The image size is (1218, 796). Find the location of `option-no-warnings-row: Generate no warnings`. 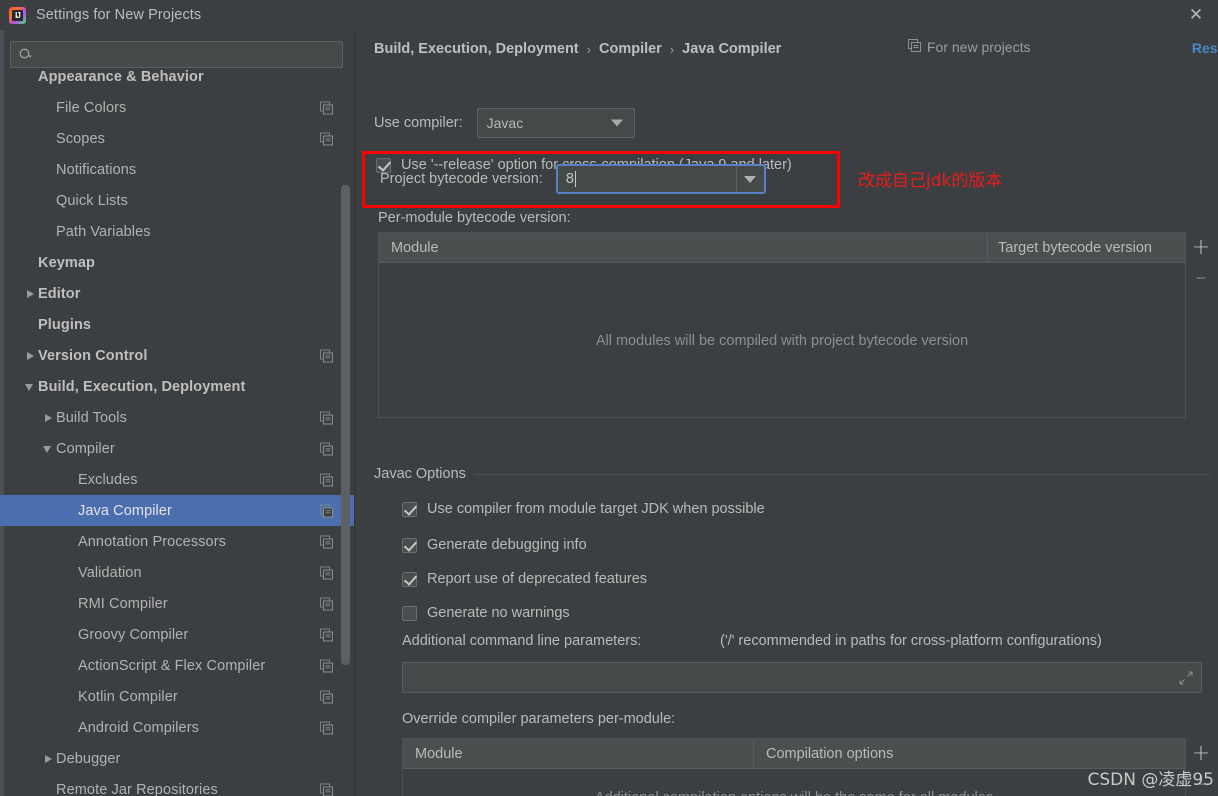

option-no-warnings-row: Generate no warnings is located at coordinates (486, 613).